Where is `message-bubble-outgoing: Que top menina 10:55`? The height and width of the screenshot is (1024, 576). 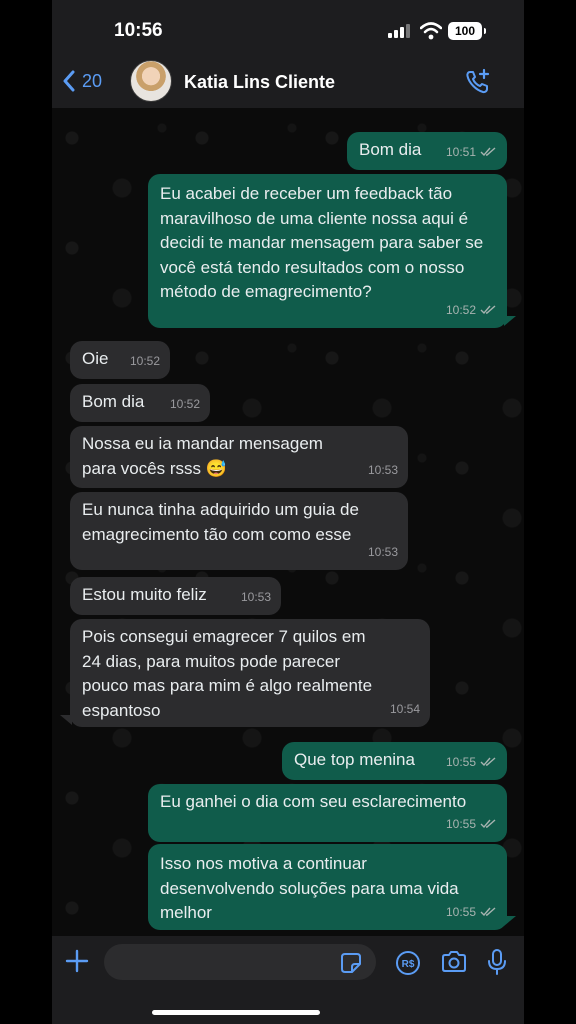
message-bubble-outgoing: Que top menina 10:55 is located at coordinates (394, 761).